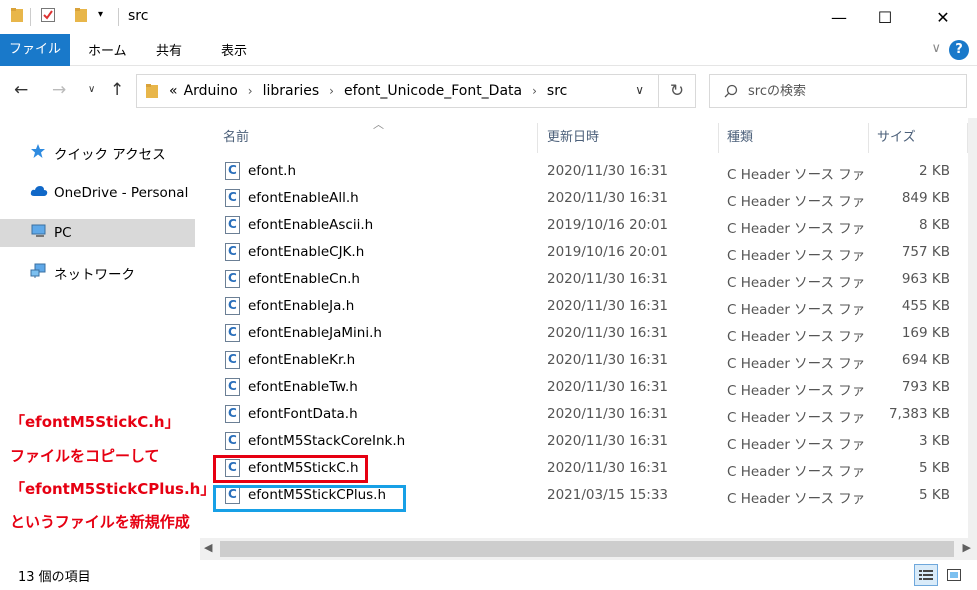 This screenshot has width=977, height=590. Describe the element at coordinates (972, 328) in the screenshot. I see `vertical-scrollbar` at that location.